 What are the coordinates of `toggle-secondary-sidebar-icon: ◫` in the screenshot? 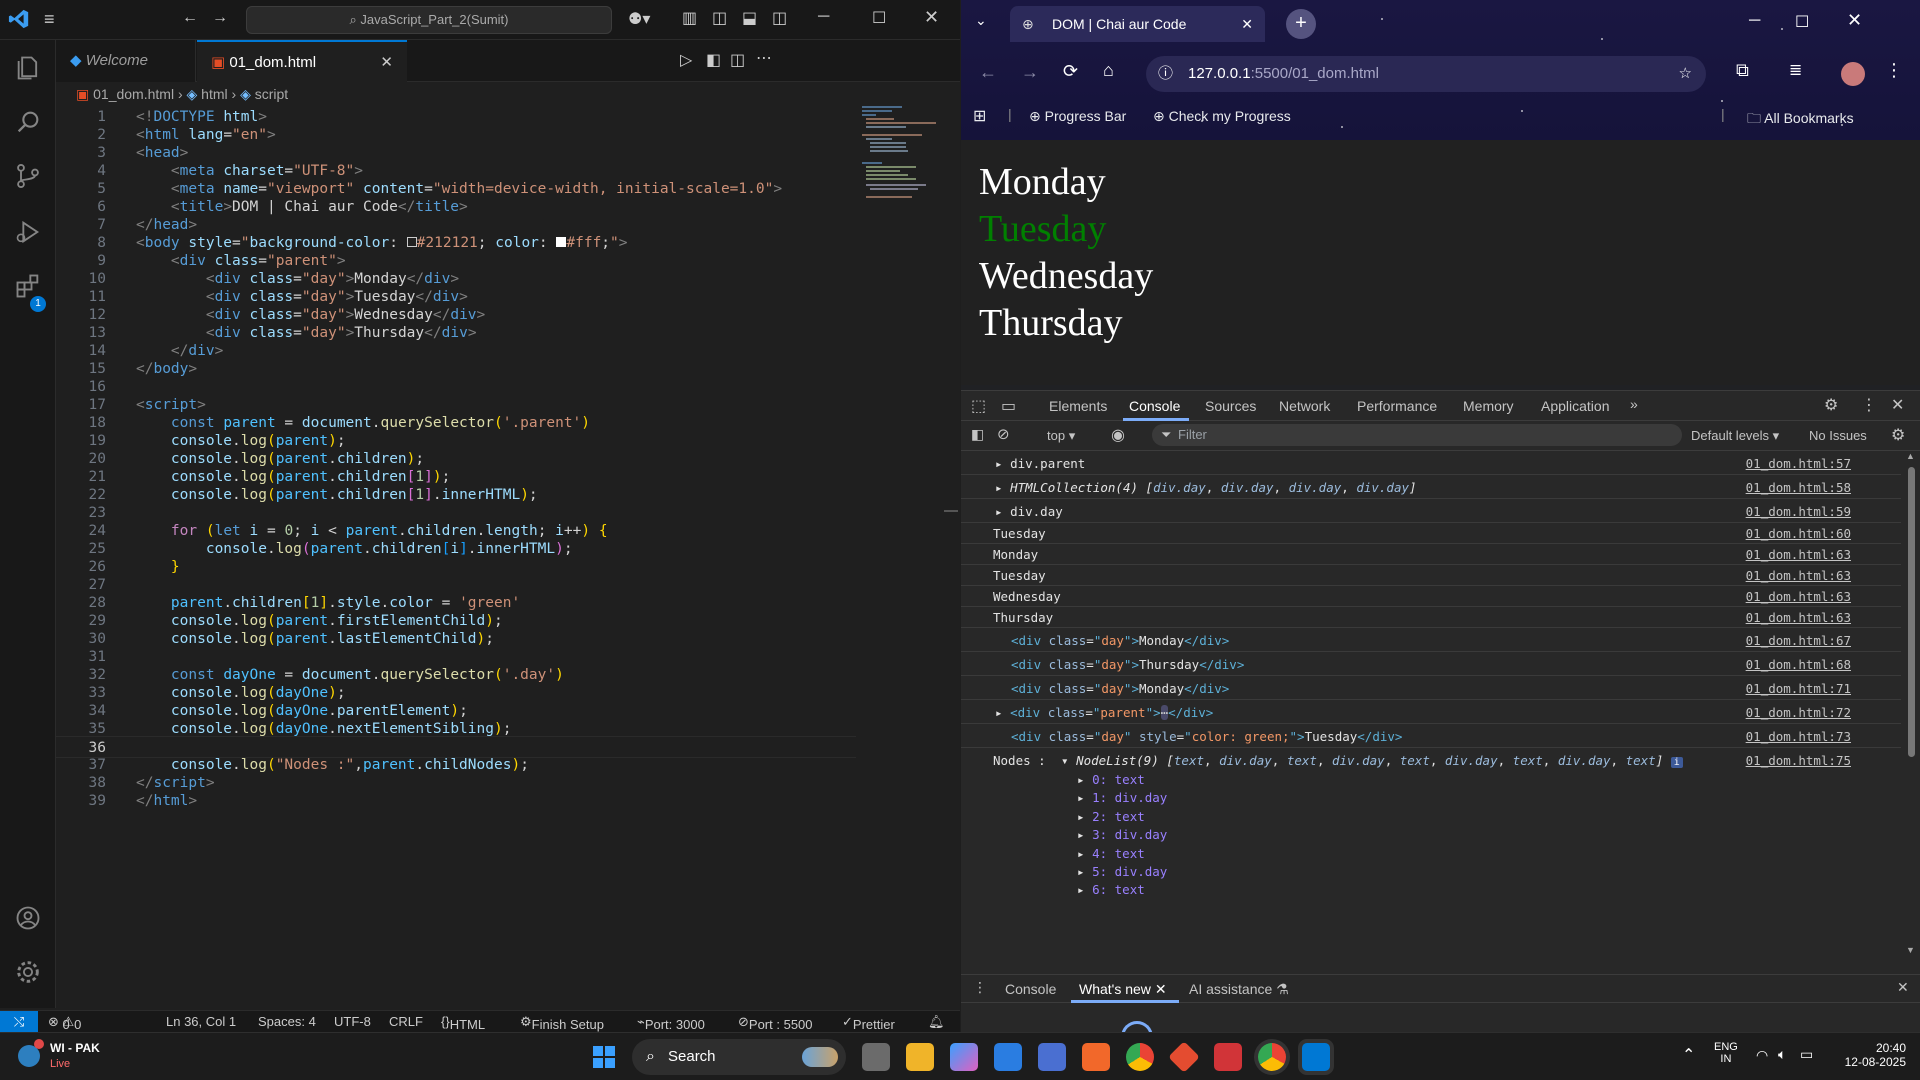 It's located at (779, 18).